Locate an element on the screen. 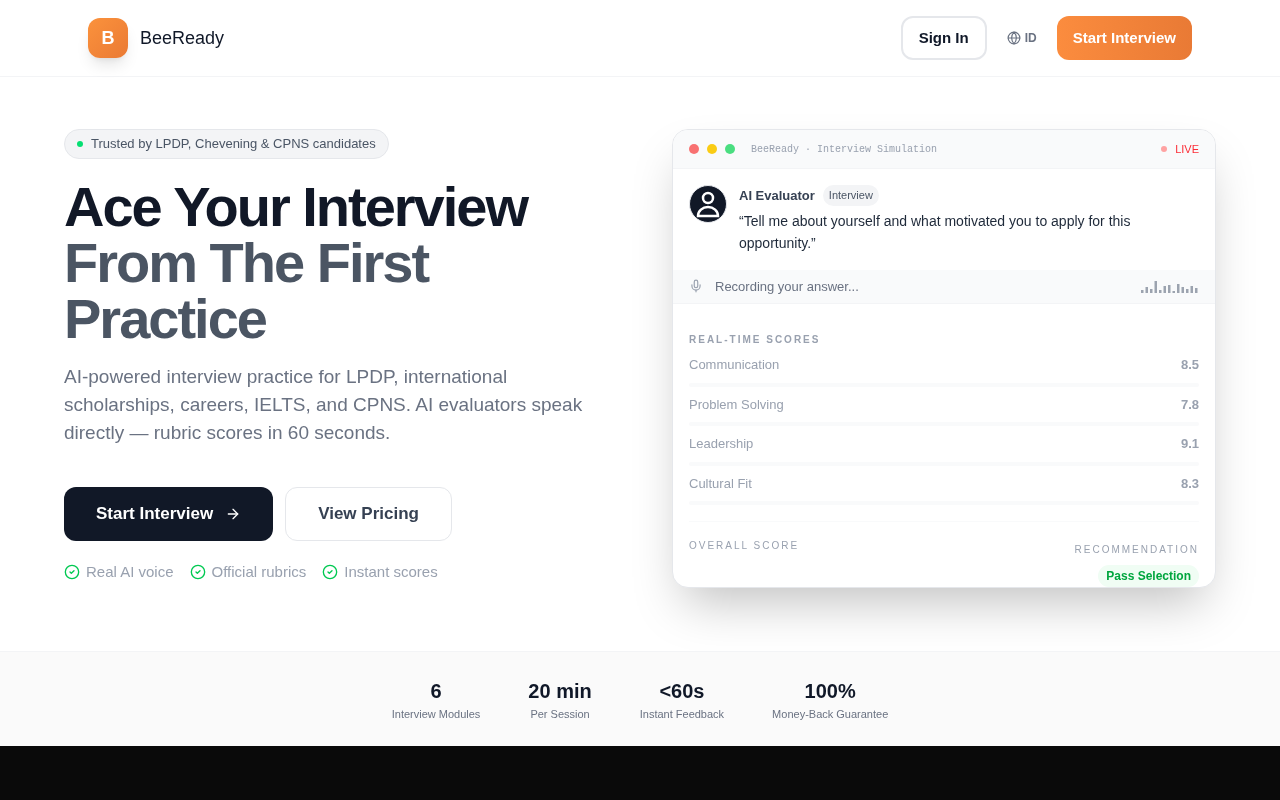  score-value: 7.8 is located at coordinates (1189, 404).